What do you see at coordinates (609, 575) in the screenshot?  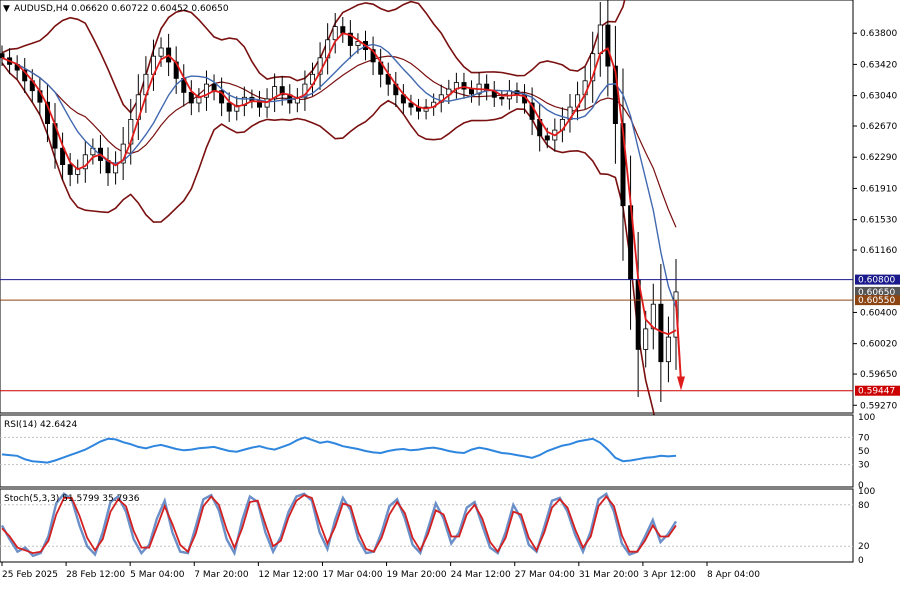 I see `time-tick-label: 31 Mar 20:00` at bounding box center [609, 575].